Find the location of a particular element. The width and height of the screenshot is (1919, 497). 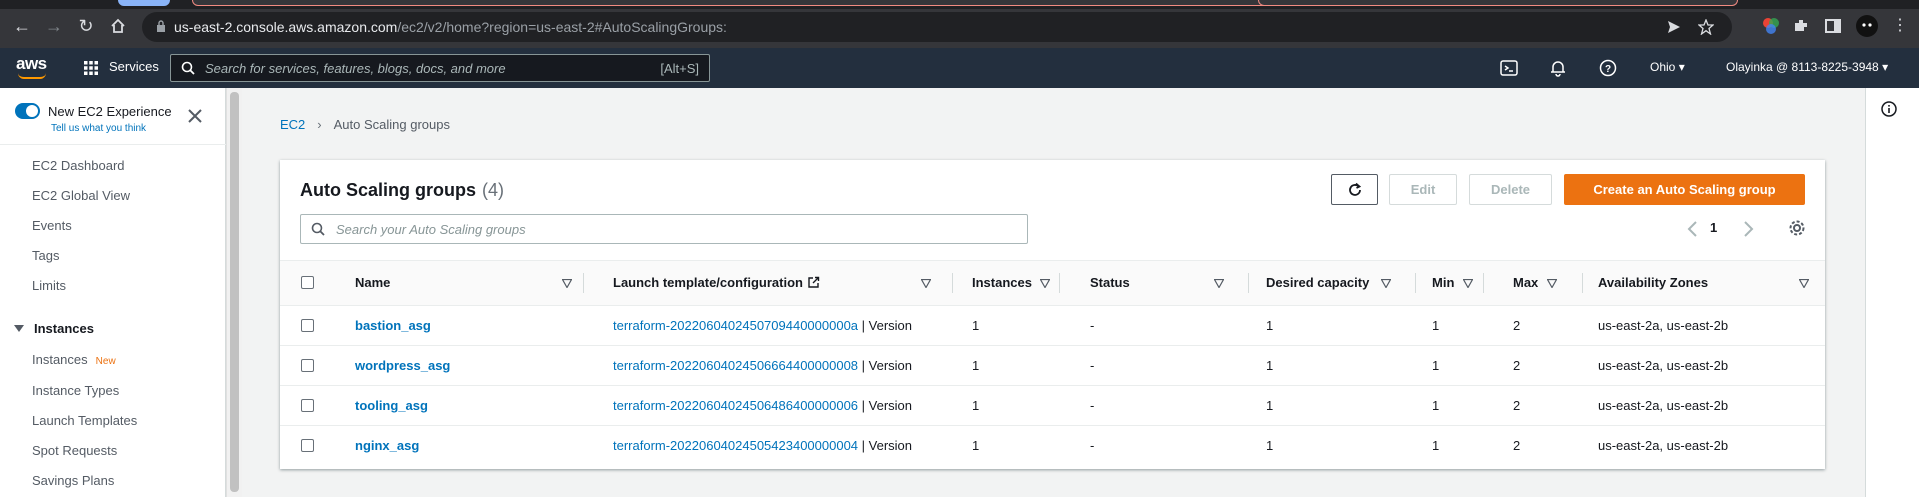

new-experience-toggle is located at coordinates (27, 111).